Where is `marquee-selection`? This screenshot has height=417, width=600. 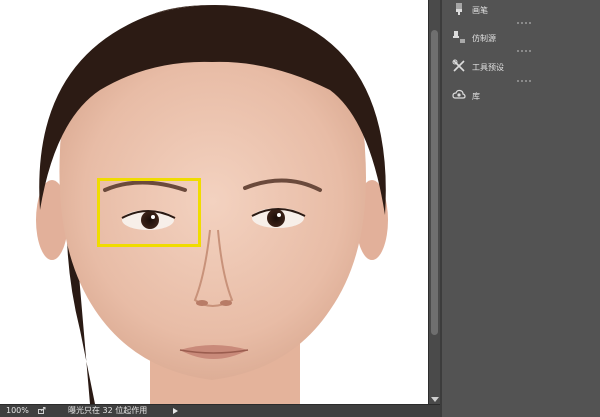 marquee-selection is located at coordinates (149, 212).